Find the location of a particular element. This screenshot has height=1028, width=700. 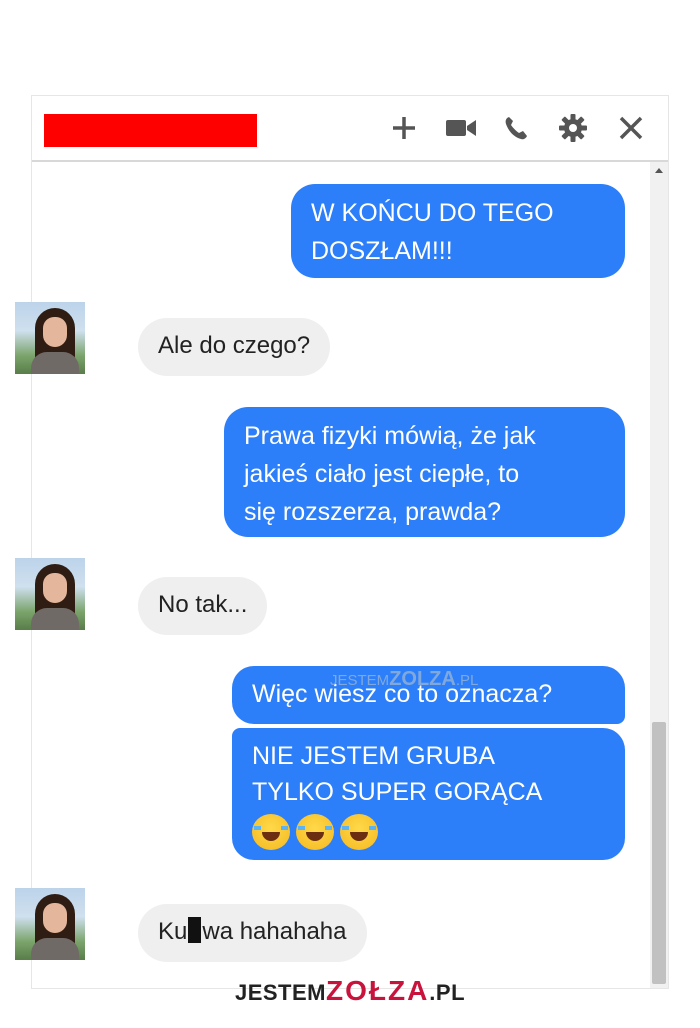

message-line: TYLKO SUPER GORĄCA is located at coordinates (397, 792).